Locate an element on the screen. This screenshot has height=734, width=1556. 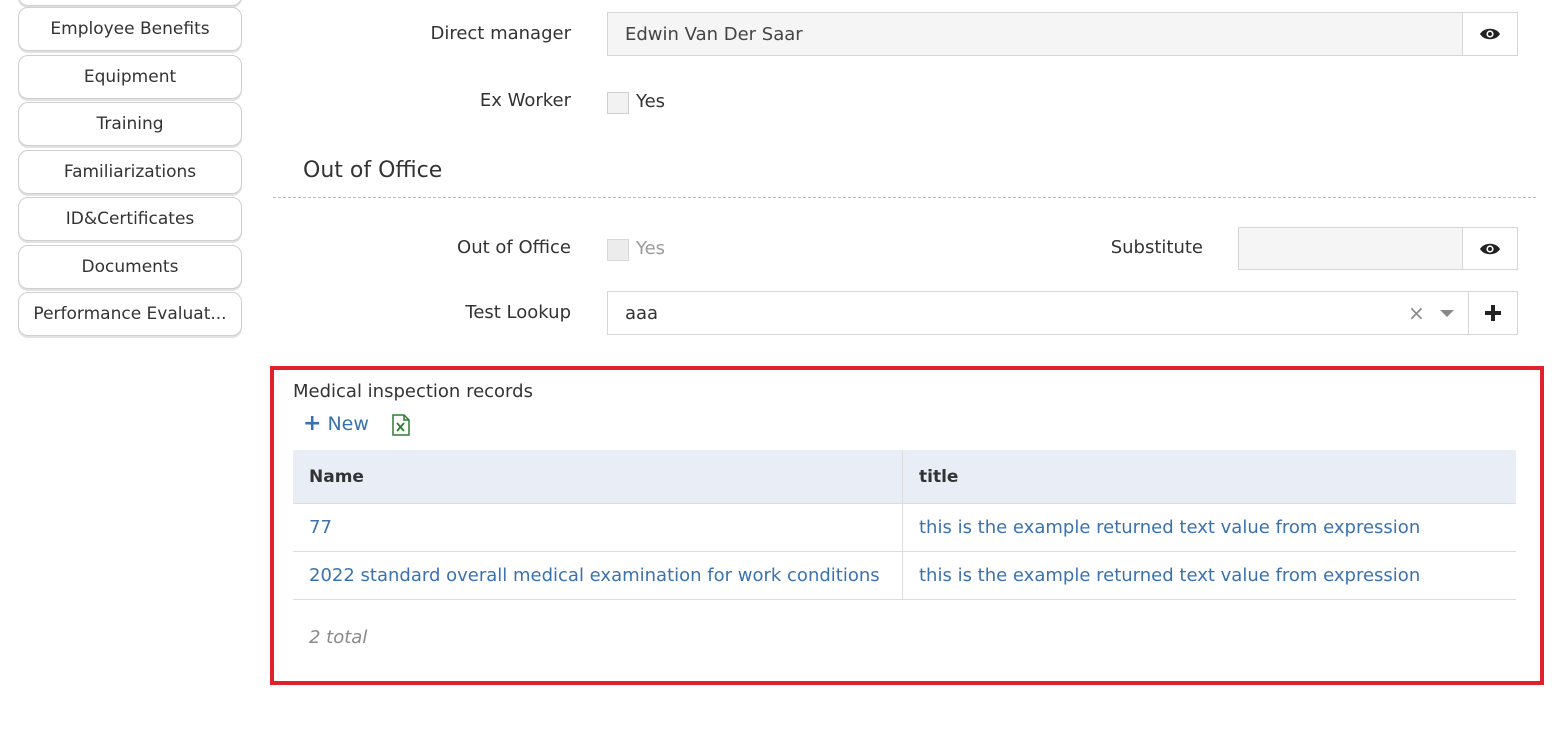
sidebar-item-label: Employee Benefits is located at coordinates (130, 29).